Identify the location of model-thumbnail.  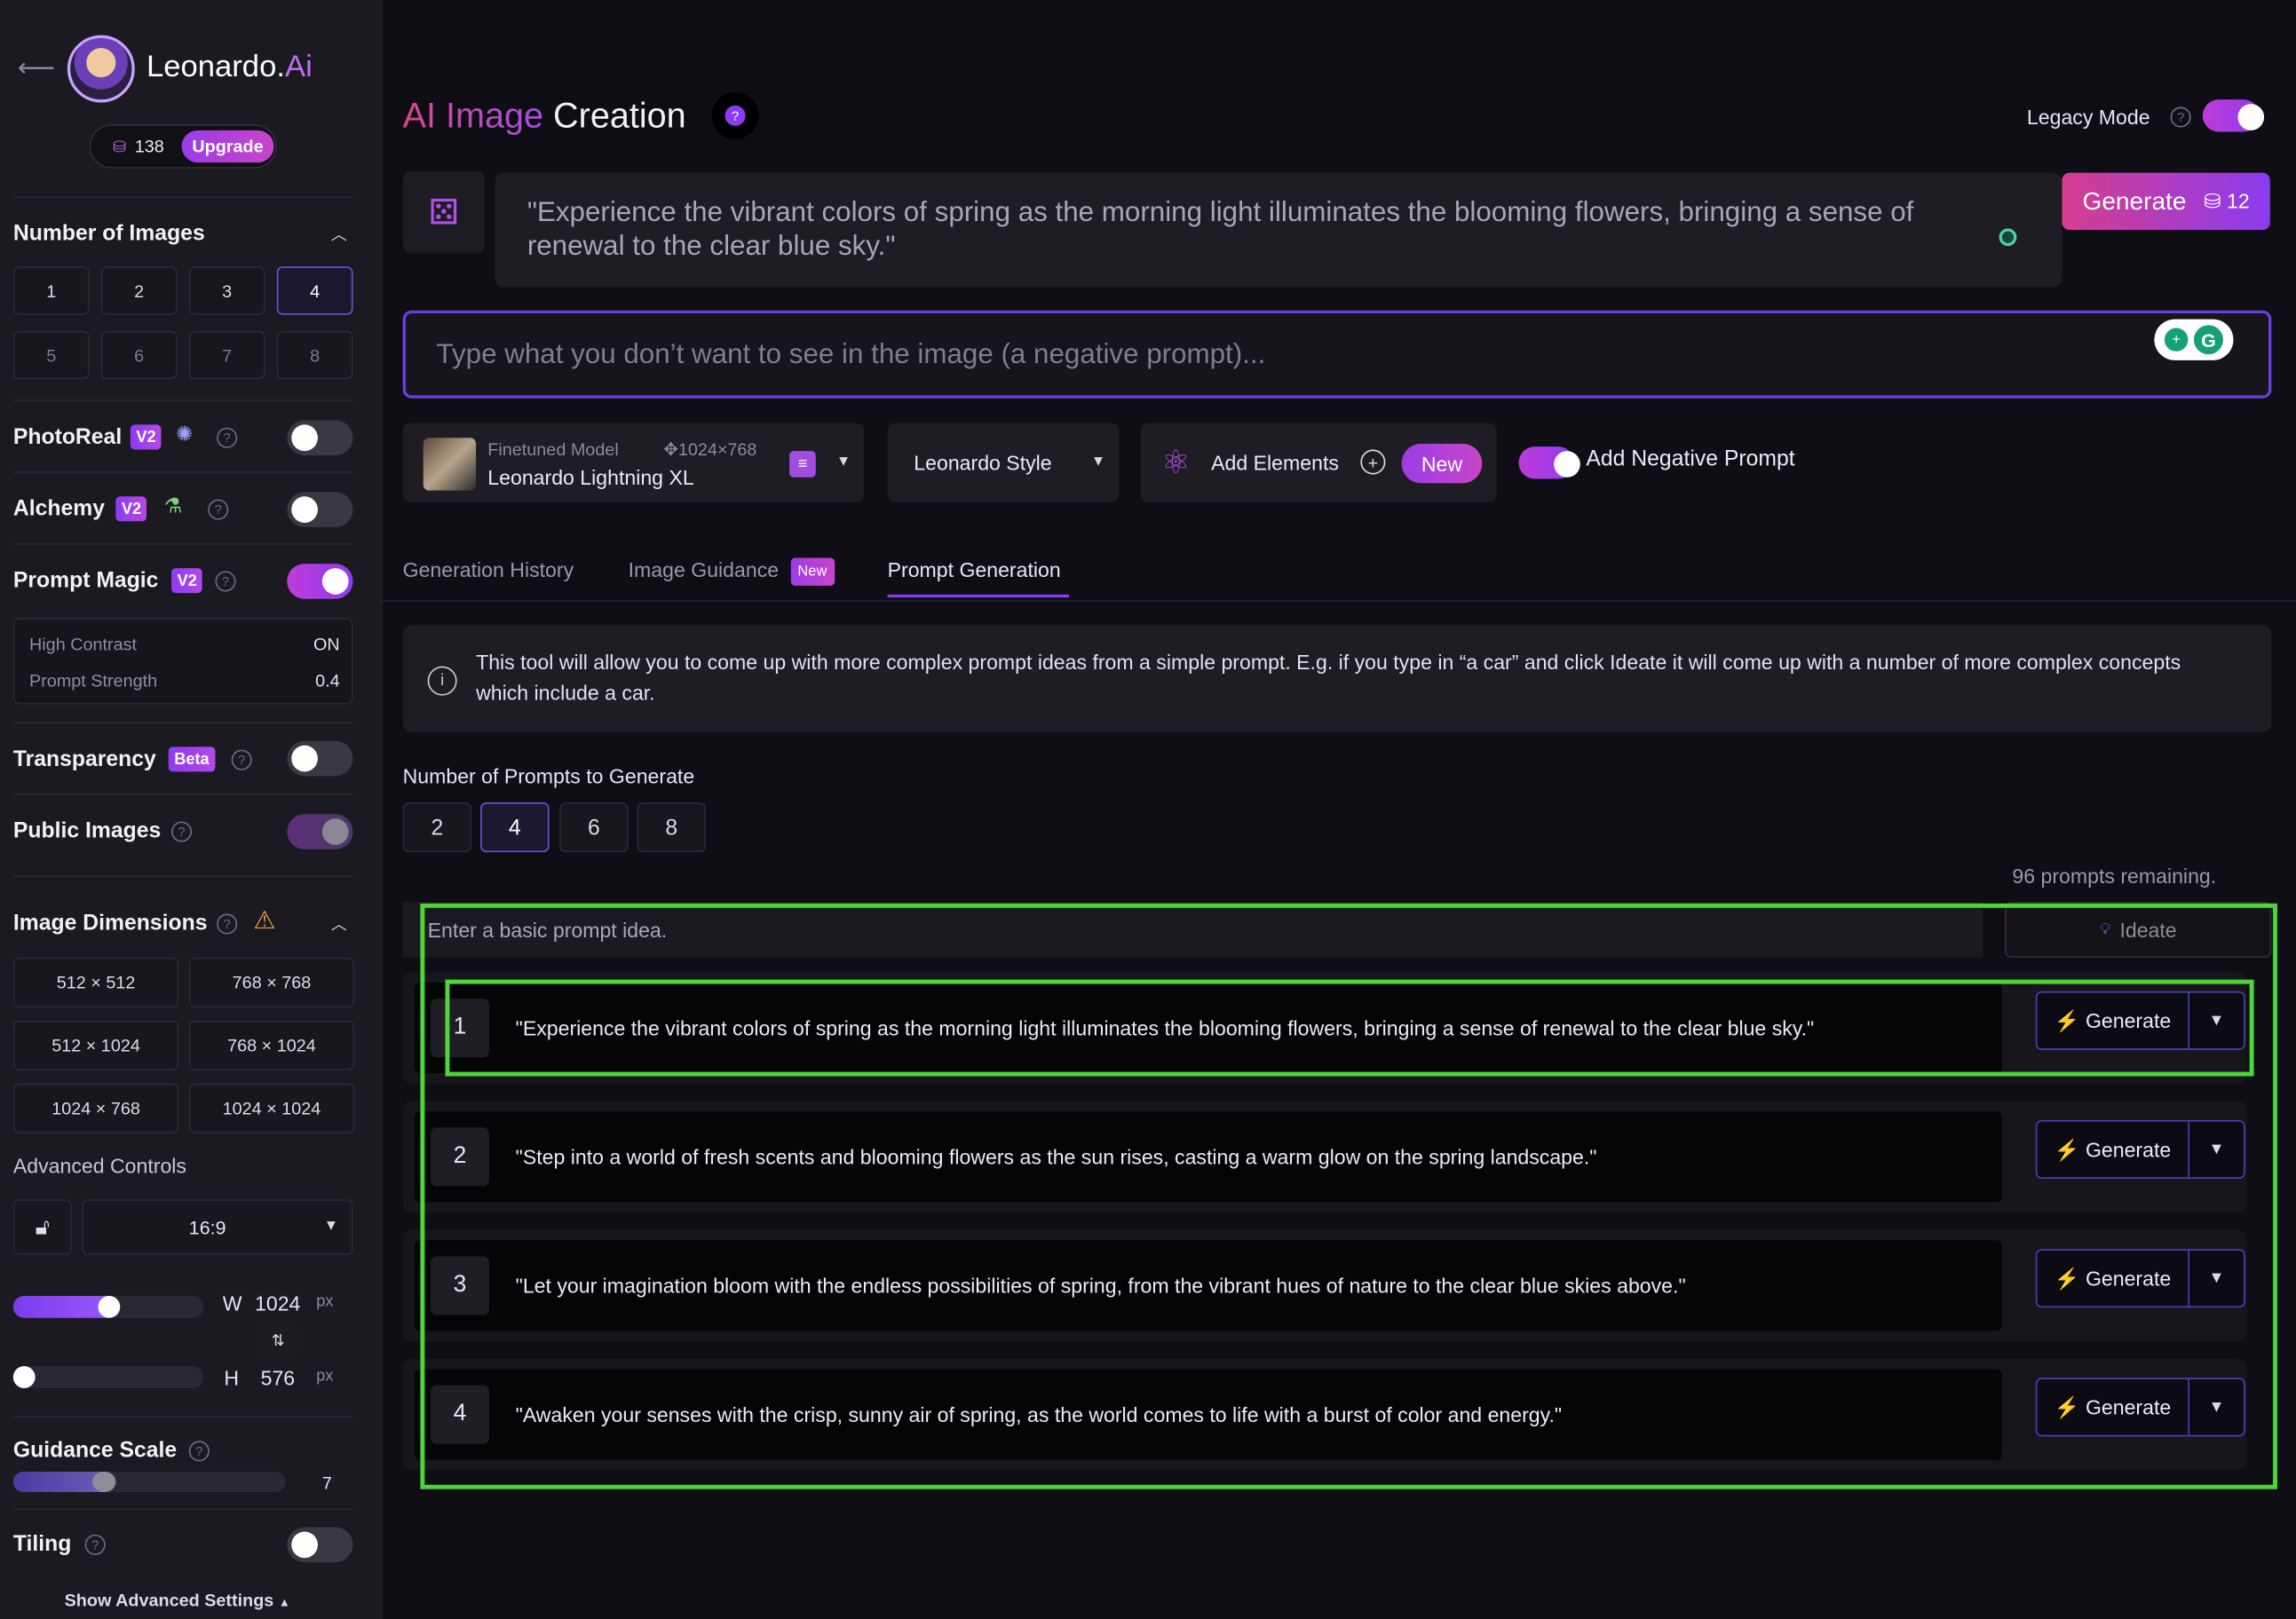
(450, 465).